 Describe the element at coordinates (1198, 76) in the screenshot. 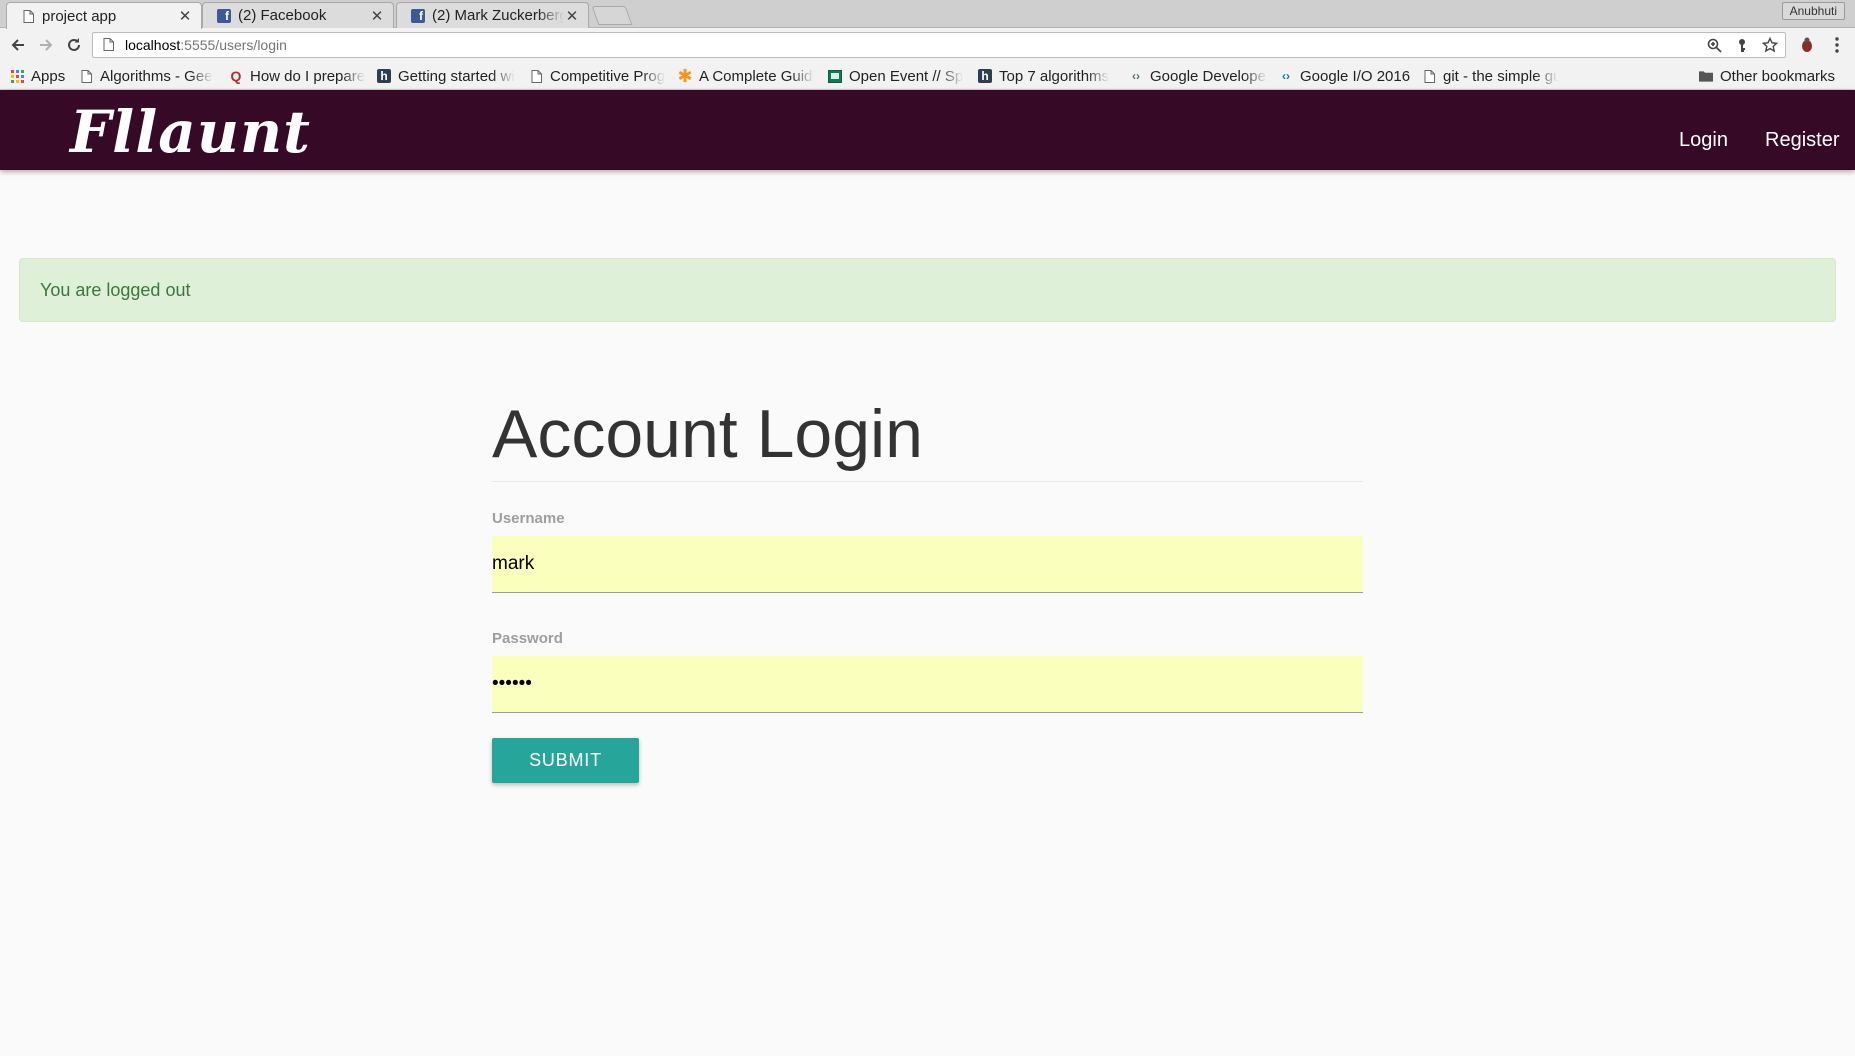

I see `bookmark-google-developers: ‹› Google Developers` at that location.